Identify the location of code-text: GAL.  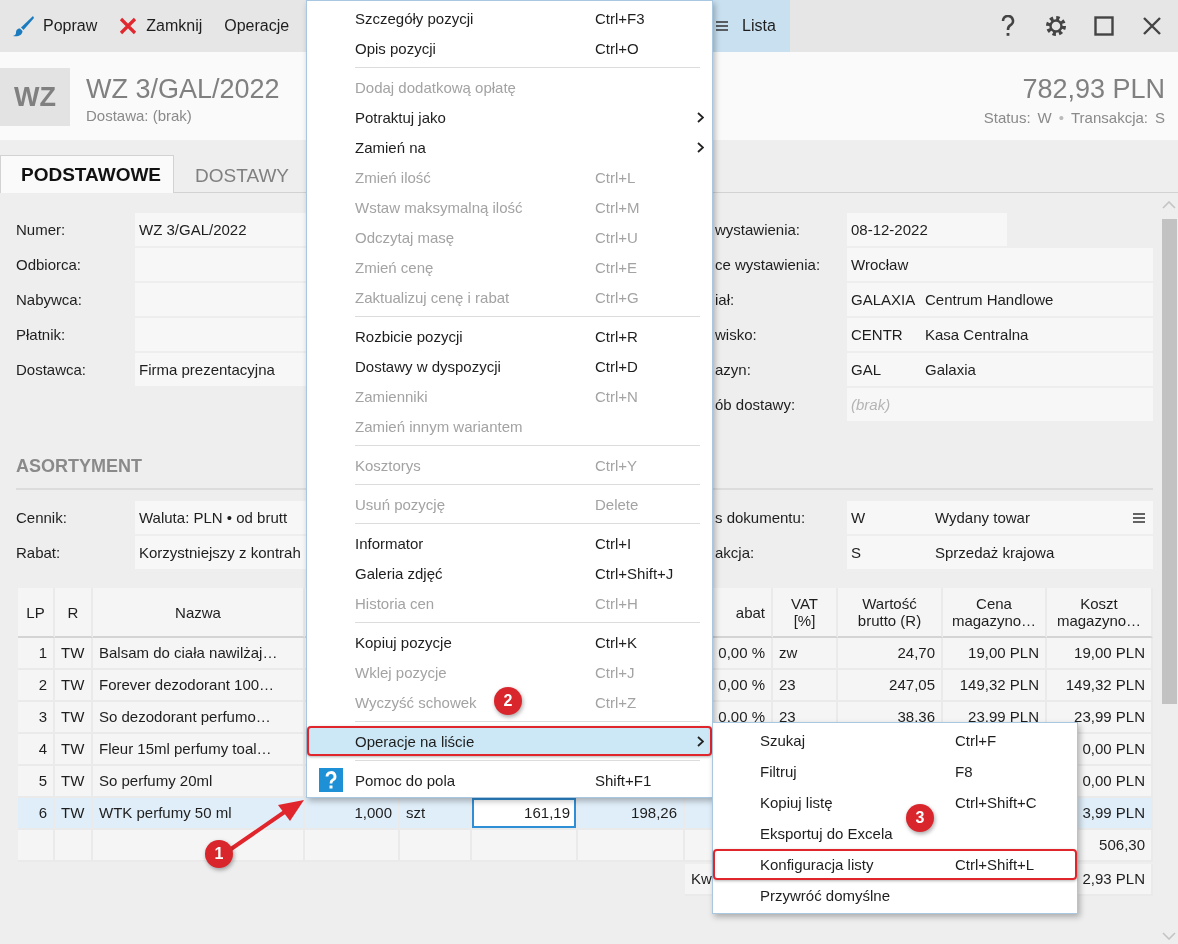
(866, 370).